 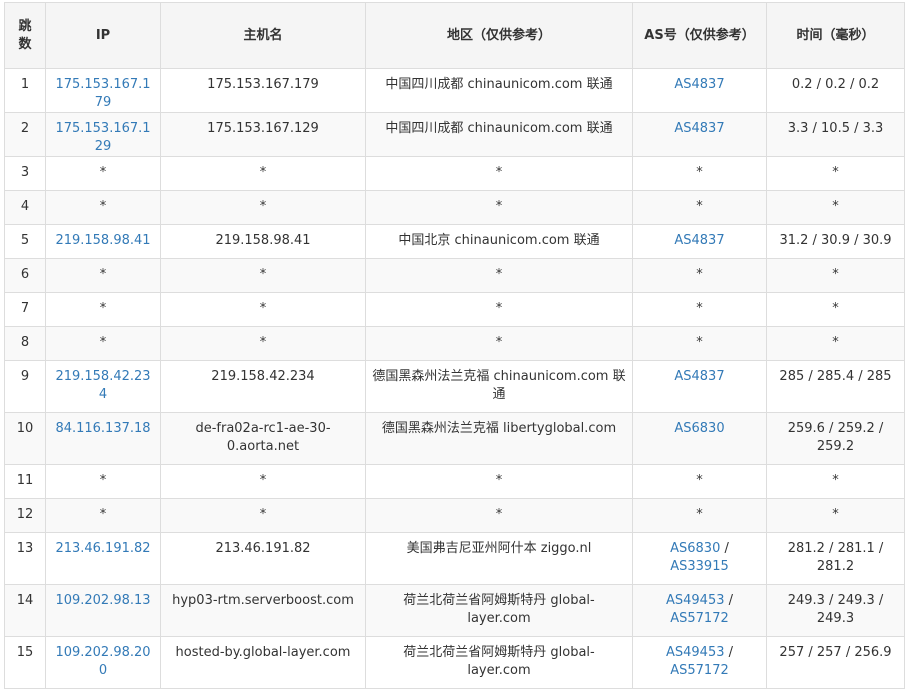 What do you see at coordinates (263, 386) in the screenshot?
I see `cell-host: 219.158.42.234` at bounding box center [263, 386].